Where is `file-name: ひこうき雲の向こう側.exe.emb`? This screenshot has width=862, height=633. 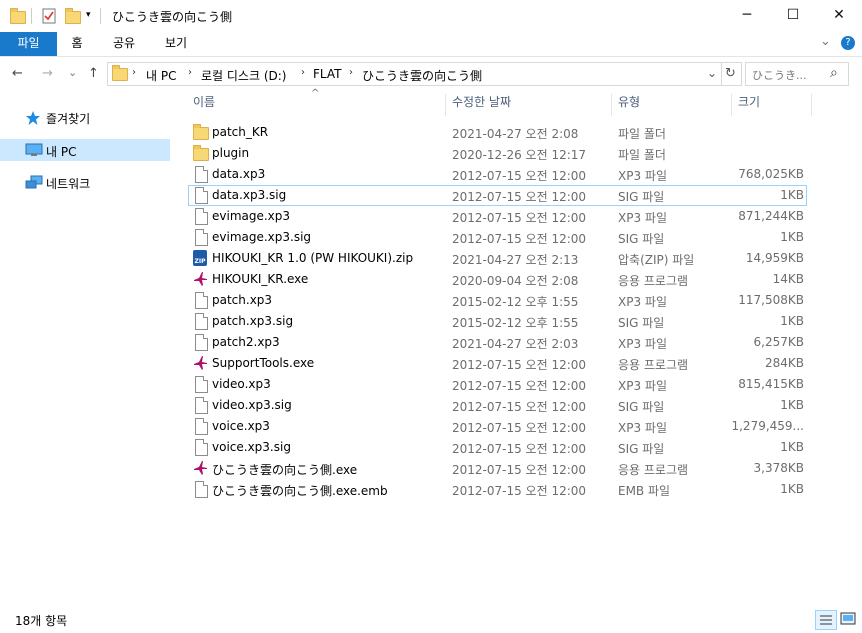 file-name: ひこうき雲の向こう側.exe.emb is located at coordinates (300, 491).